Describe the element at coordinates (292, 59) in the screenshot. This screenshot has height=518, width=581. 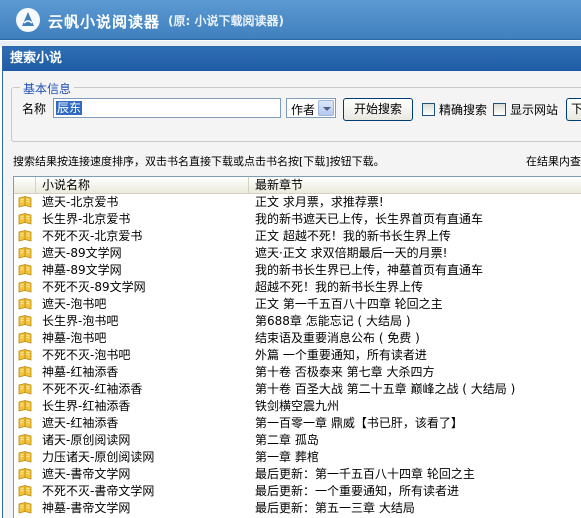
I see `panel-title: 搜索小说` at that location.